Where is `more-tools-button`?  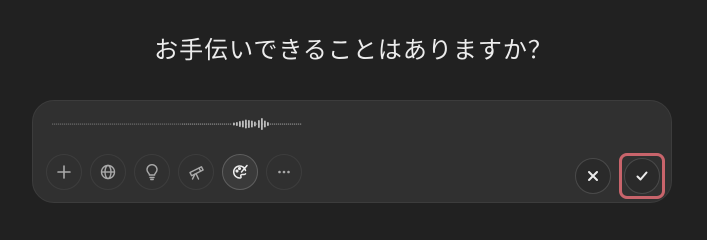 more-tools-button is located at coordinates (284, 172).